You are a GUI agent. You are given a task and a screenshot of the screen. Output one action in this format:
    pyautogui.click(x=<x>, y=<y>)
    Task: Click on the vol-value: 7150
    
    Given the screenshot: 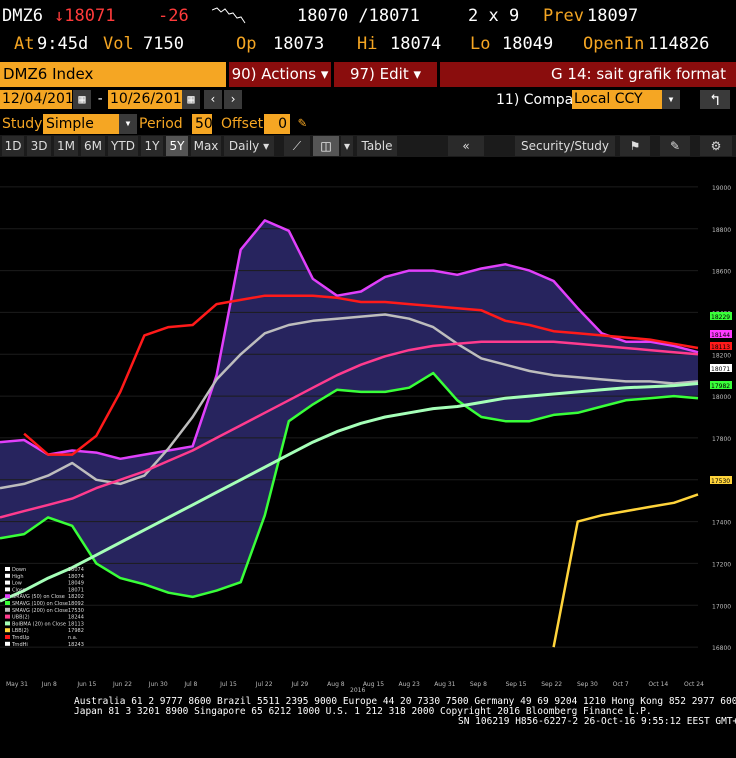 What is the action you would take?
    pyautogui.click(x=163, y=44)
    